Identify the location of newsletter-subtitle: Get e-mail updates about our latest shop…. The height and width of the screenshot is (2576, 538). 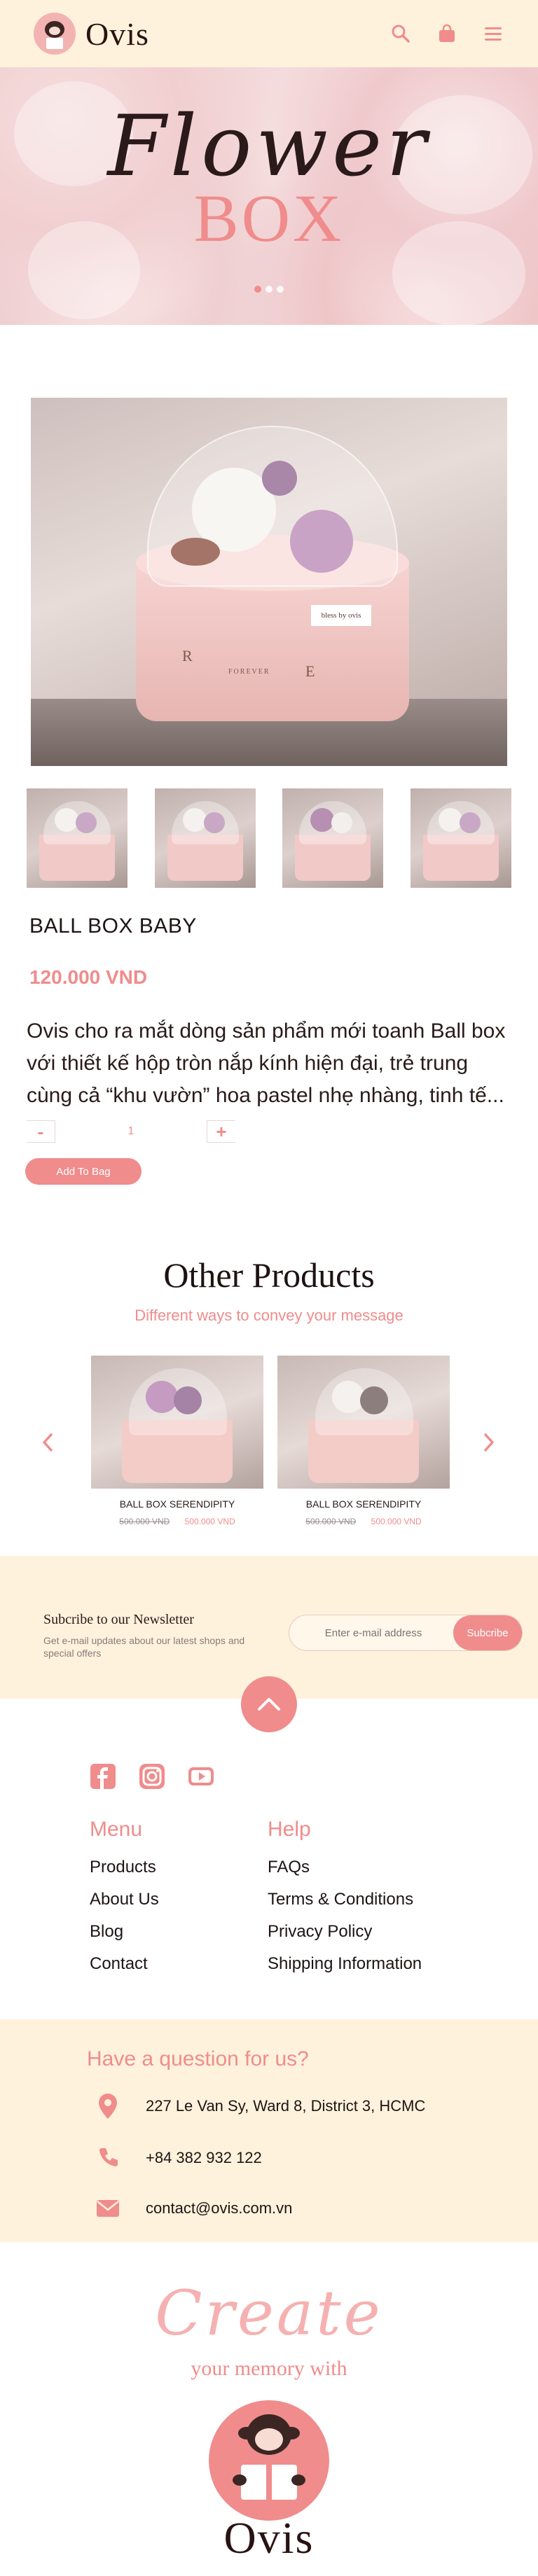
(144, 1647).